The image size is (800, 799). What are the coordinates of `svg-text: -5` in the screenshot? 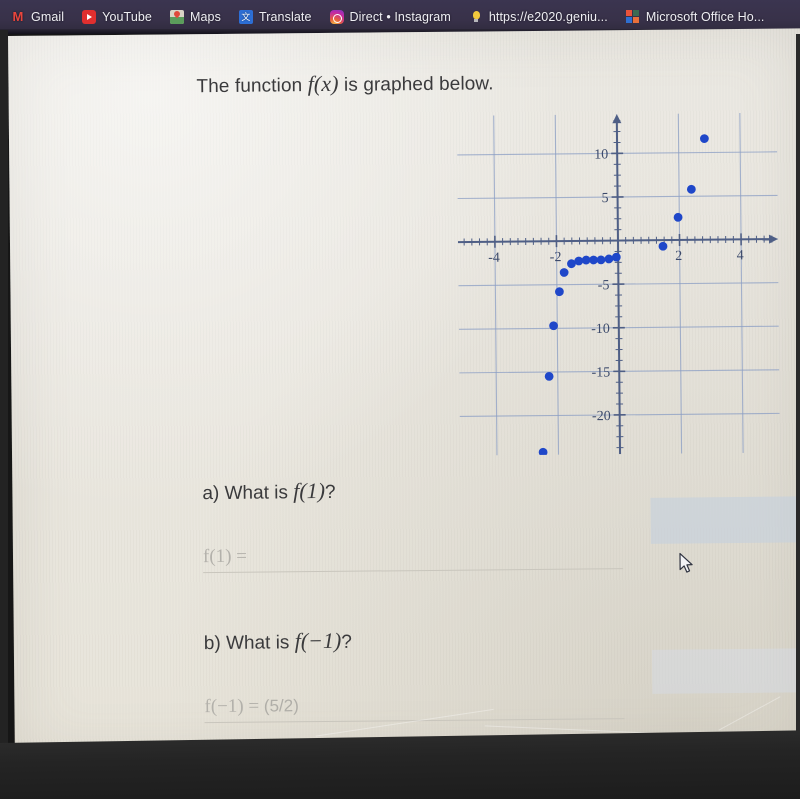 It's located at (604, 285).